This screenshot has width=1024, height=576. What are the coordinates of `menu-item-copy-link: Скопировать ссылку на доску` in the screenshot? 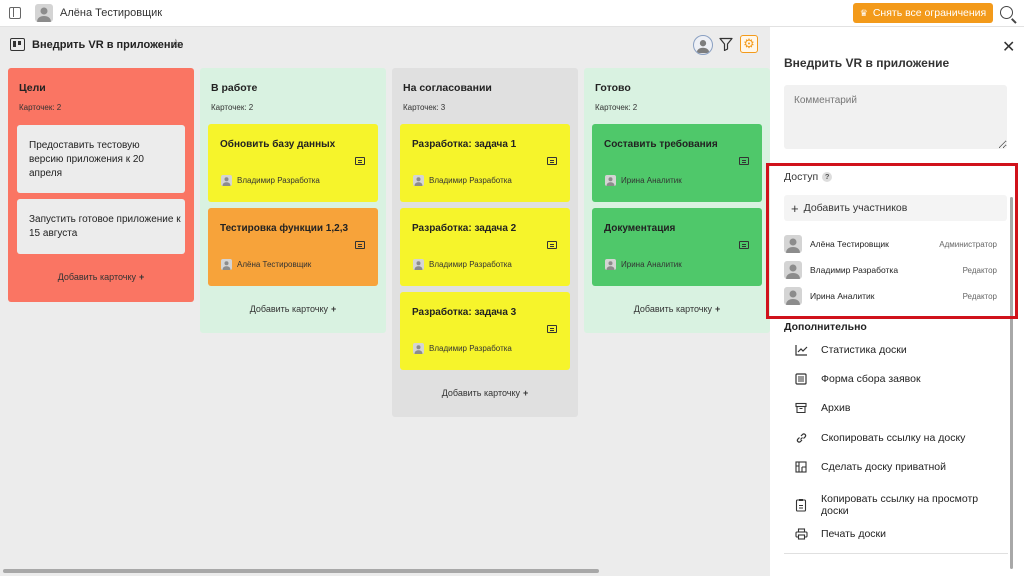 It's located at (899, 438).